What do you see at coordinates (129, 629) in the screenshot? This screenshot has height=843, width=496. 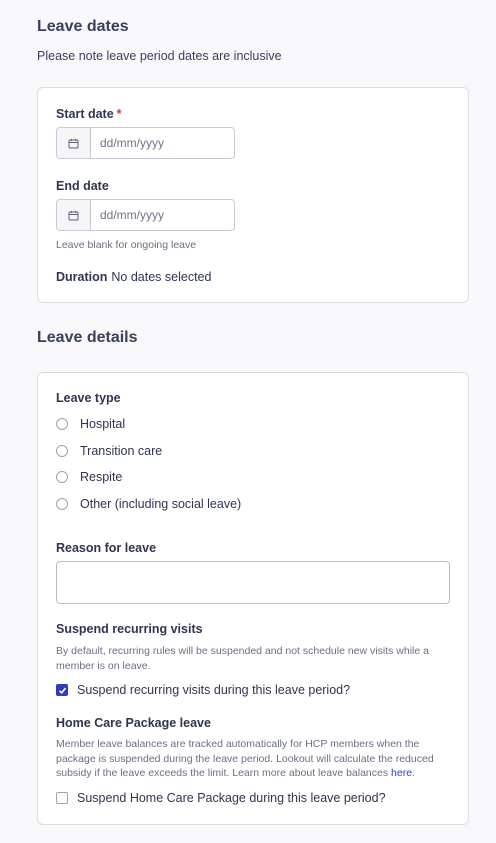 I see `suspend-visits-label: Suspend recurring visits` at bounding box center [129, 629].